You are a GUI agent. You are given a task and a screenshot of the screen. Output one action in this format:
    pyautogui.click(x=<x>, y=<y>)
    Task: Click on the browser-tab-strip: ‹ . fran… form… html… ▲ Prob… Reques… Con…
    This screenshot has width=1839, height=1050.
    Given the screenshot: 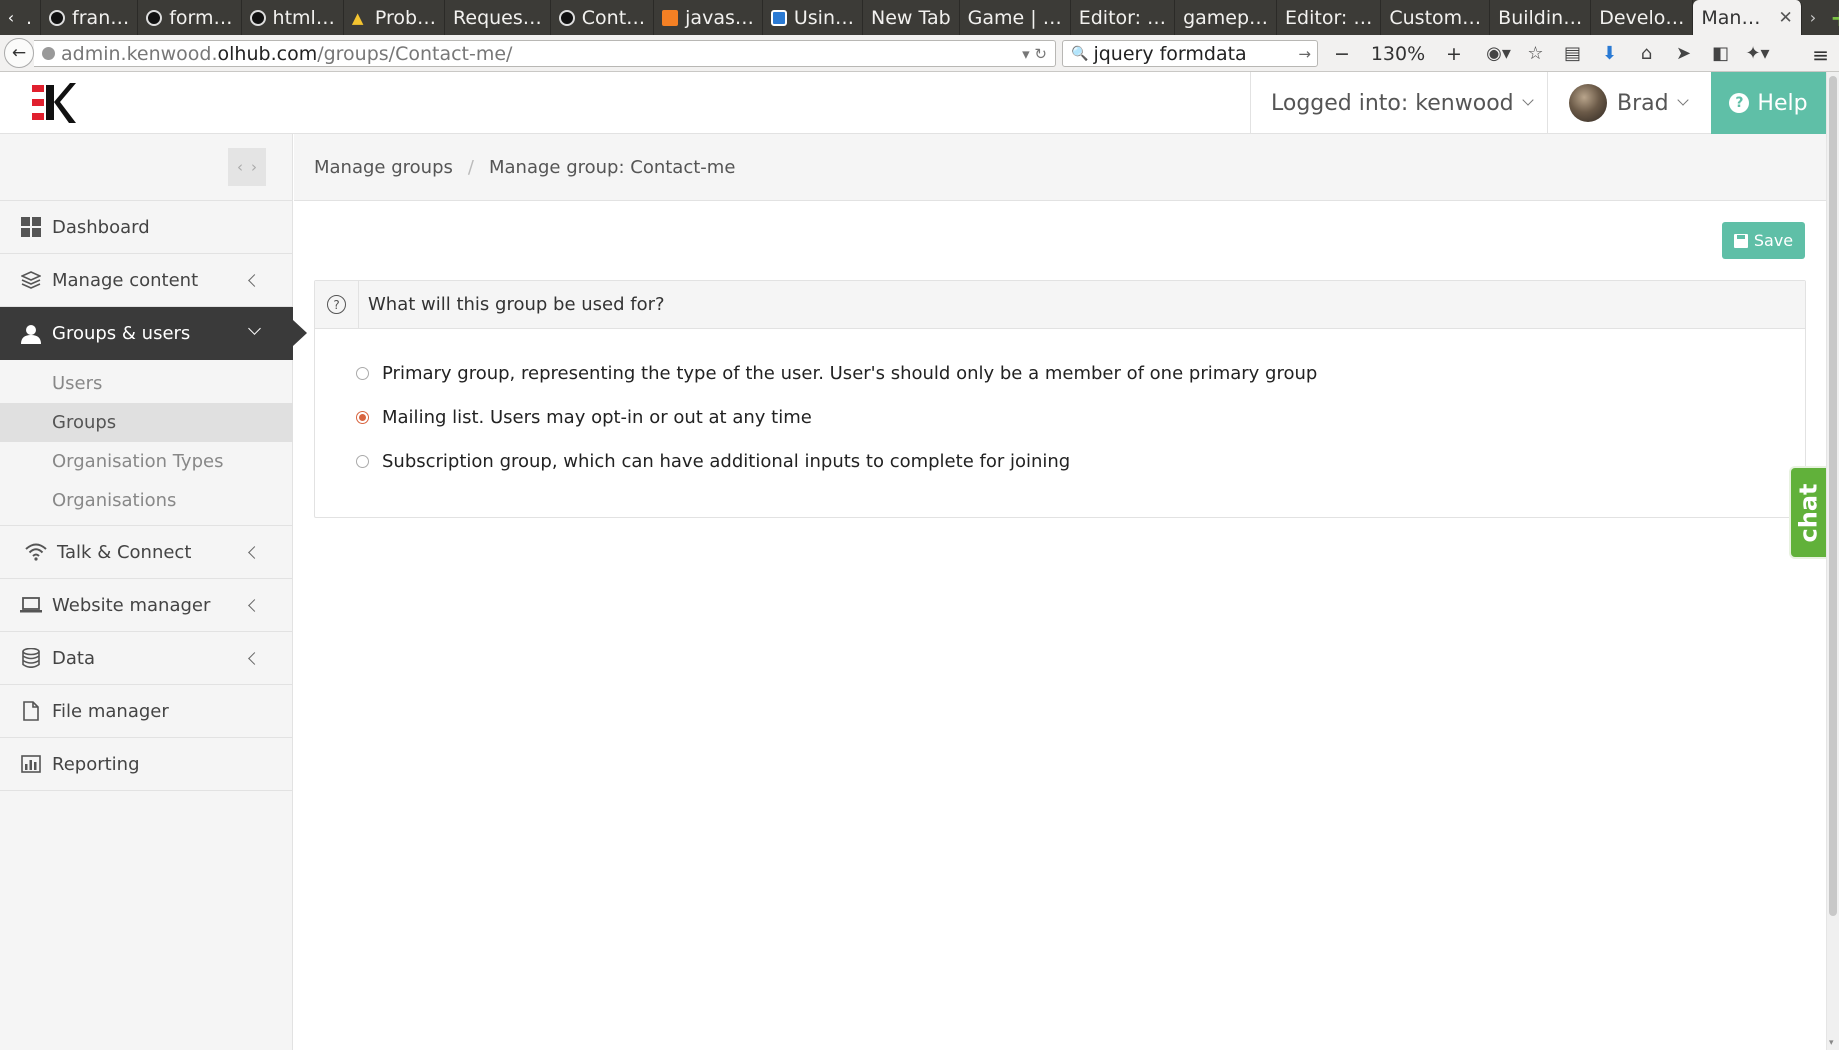 What is the action you would take?
    pyautogui.click(x=919, y=17)
    